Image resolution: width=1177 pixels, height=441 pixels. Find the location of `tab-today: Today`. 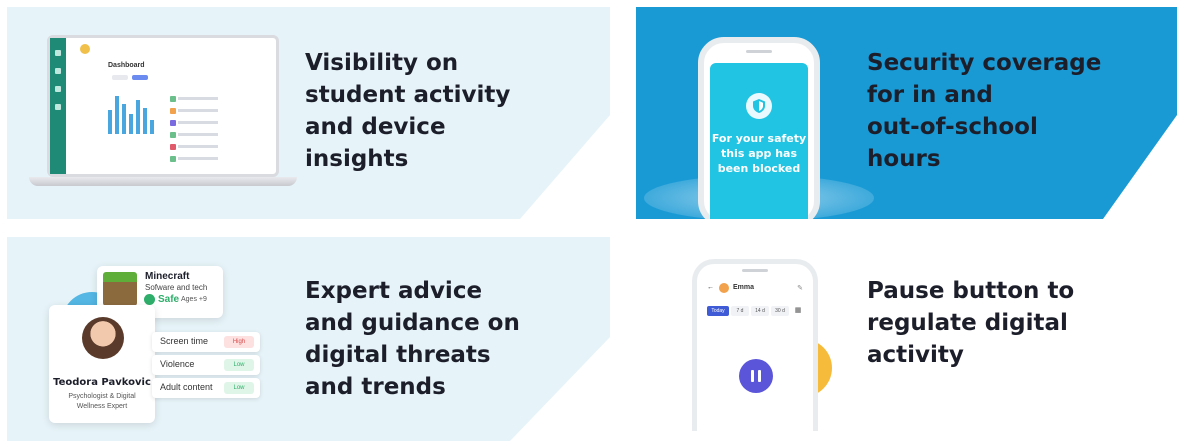

tab-today: Today is located at coordinates (718, 311).